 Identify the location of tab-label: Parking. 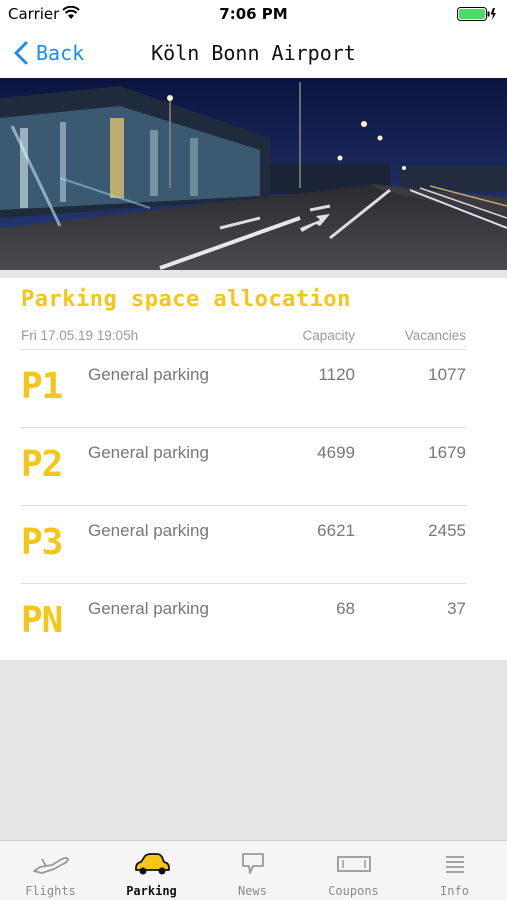
(151, 891).